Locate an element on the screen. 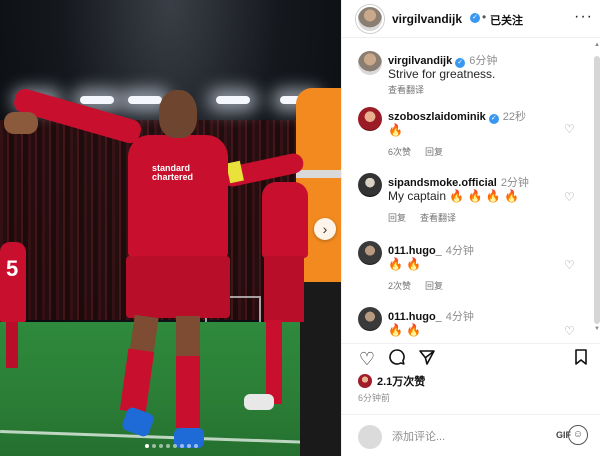  heart-icon: ♡ is located at coordinates (367, 359).